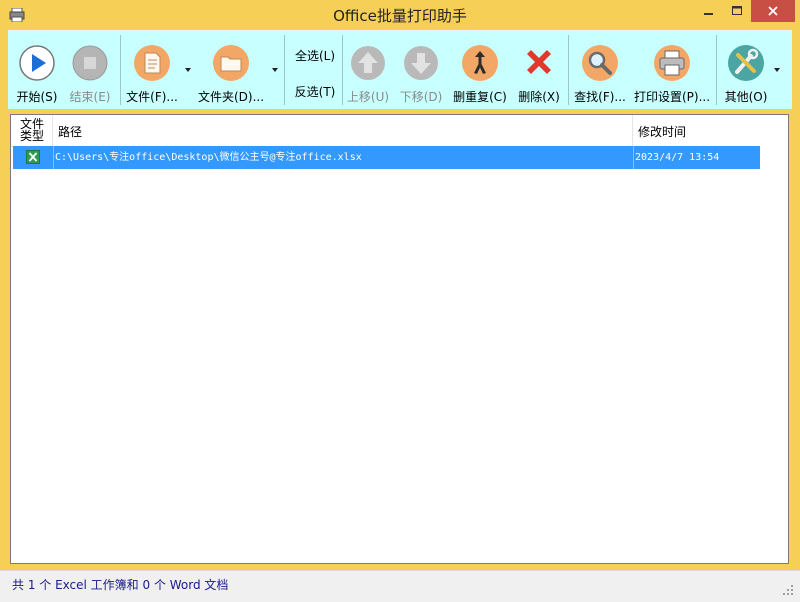 This screenshot has width=800, height=602. What do you see at coordinates (600, 63) in the screenshot?
I see `magnifier-icon` at bounding box center [600, 63].